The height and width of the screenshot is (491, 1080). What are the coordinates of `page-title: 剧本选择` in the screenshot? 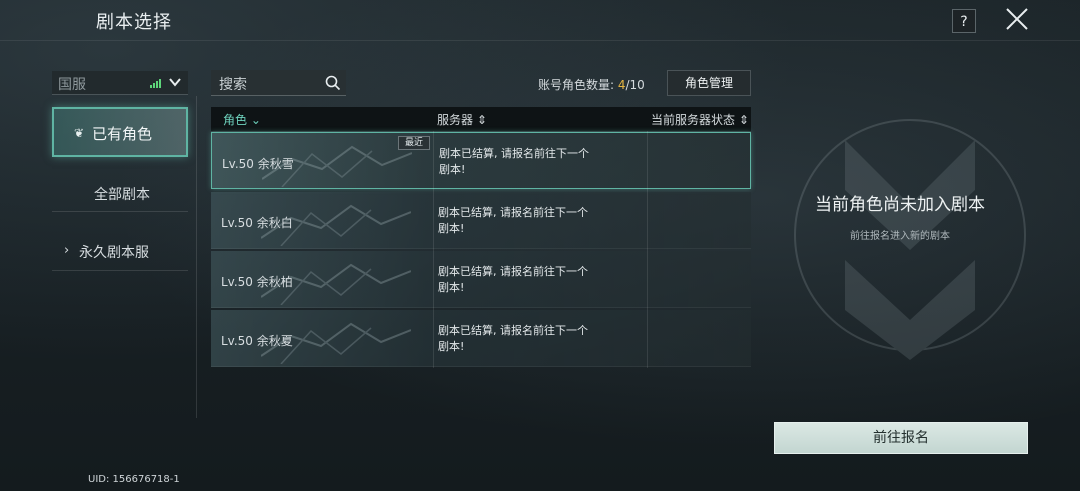 It's located at (134, 22).